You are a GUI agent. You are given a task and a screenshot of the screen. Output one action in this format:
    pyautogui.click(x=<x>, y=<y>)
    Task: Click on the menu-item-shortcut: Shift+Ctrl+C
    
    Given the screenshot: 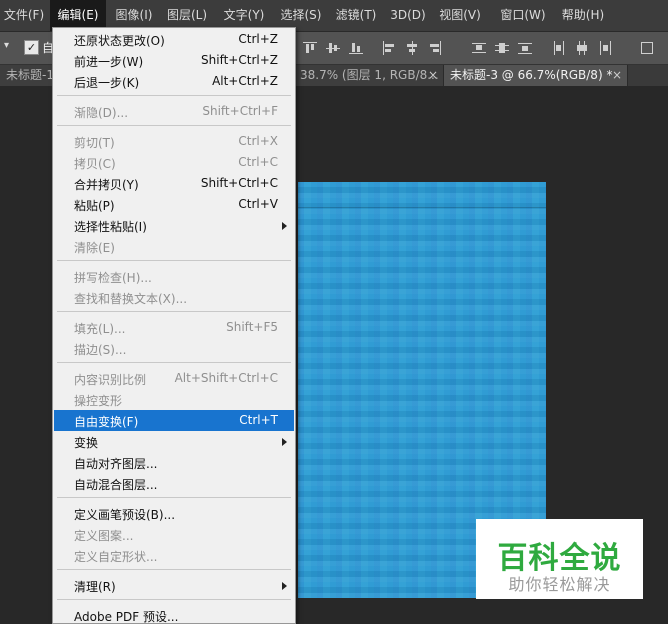 What is the action you would take?
    pyautogui.click(x=239, y=183)
    